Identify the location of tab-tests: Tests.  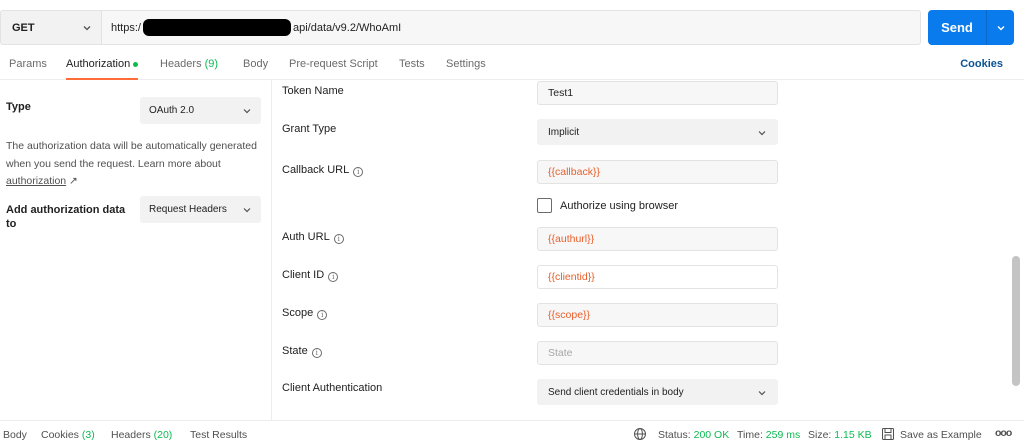
(412, 69).